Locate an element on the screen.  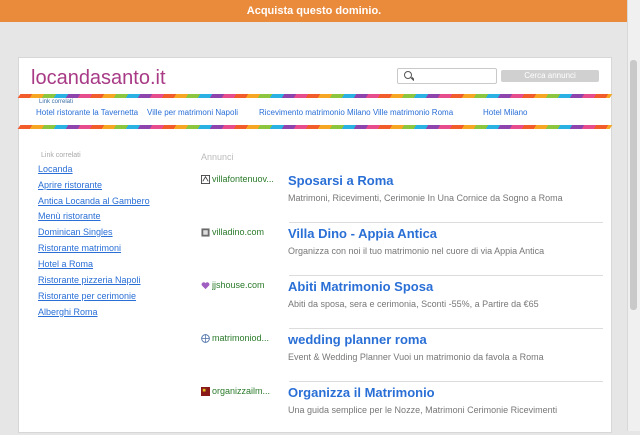
related-link: Hotel ristorante la Tavernetta is located at coordinates (87, 112).